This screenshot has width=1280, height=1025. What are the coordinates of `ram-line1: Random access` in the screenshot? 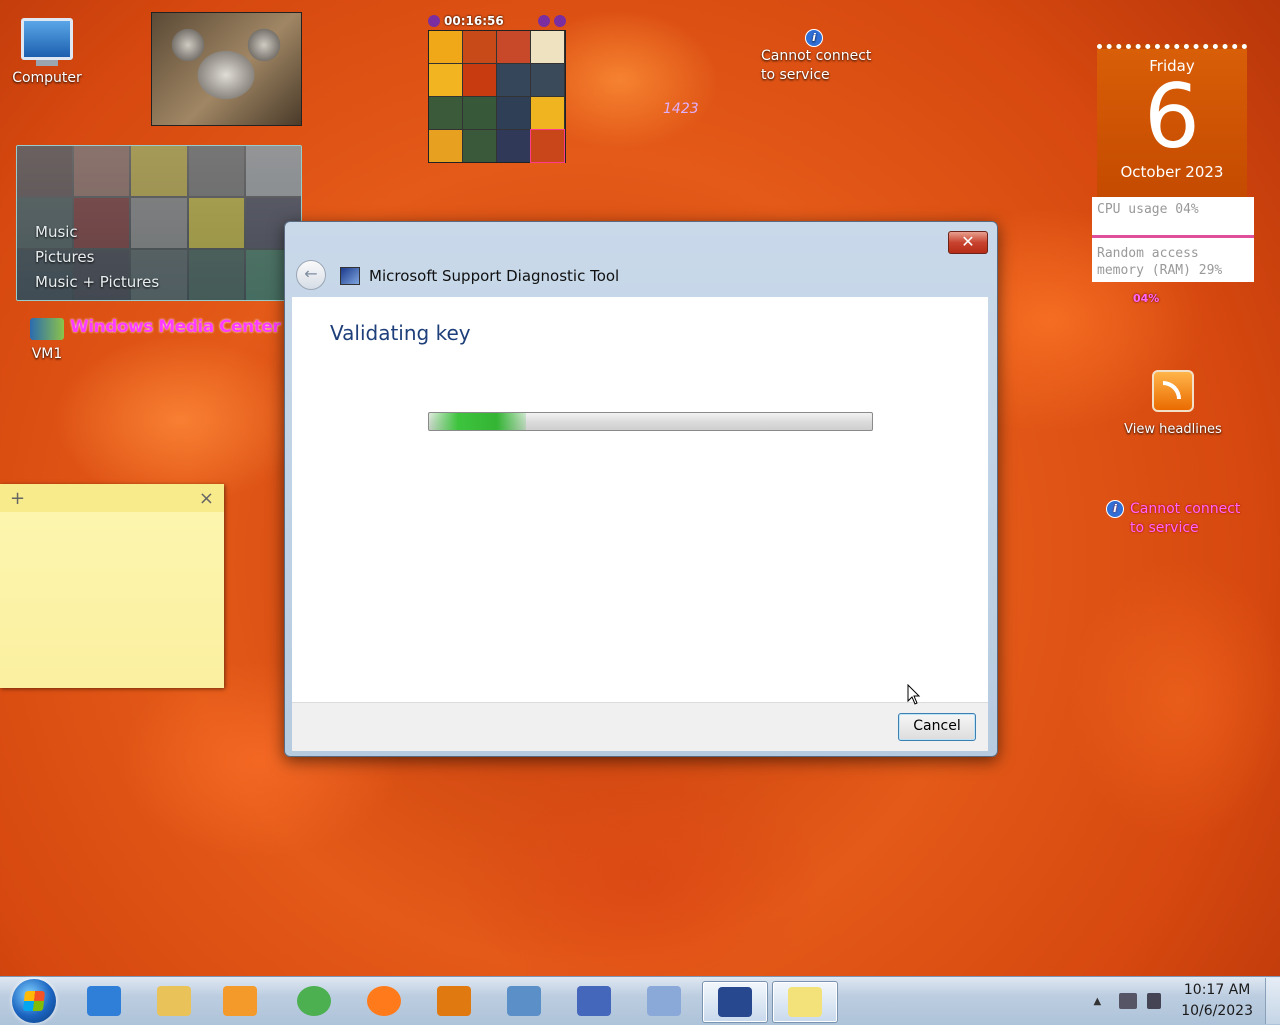 It's located at (1173, 250).